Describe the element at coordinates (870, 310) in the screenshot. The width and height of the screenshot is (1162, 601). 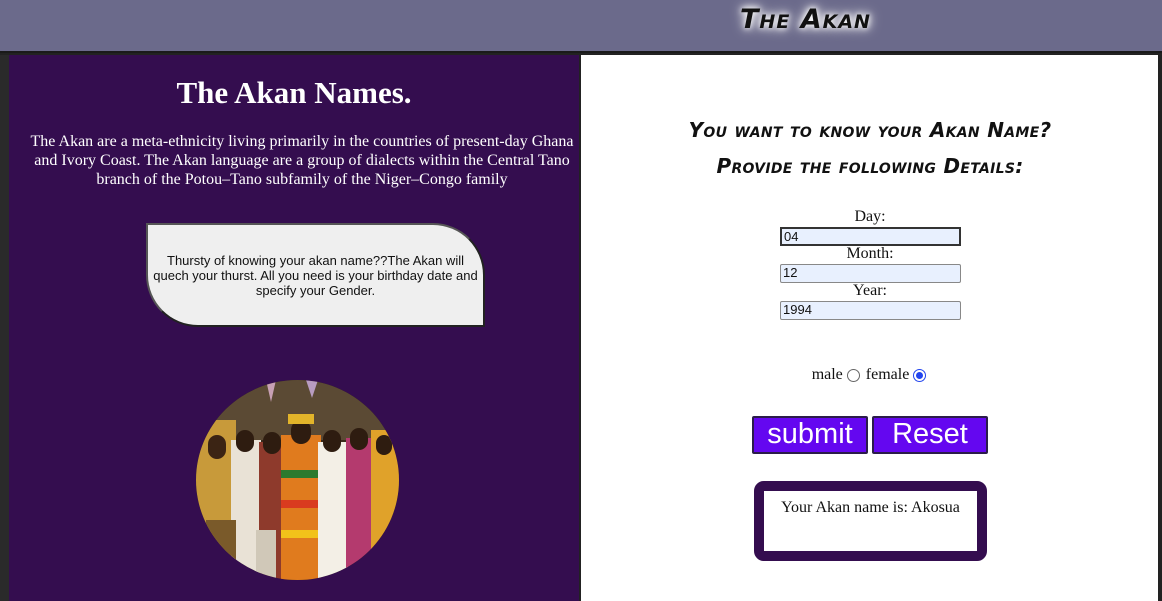
I see `year-input: 1994` at that location.